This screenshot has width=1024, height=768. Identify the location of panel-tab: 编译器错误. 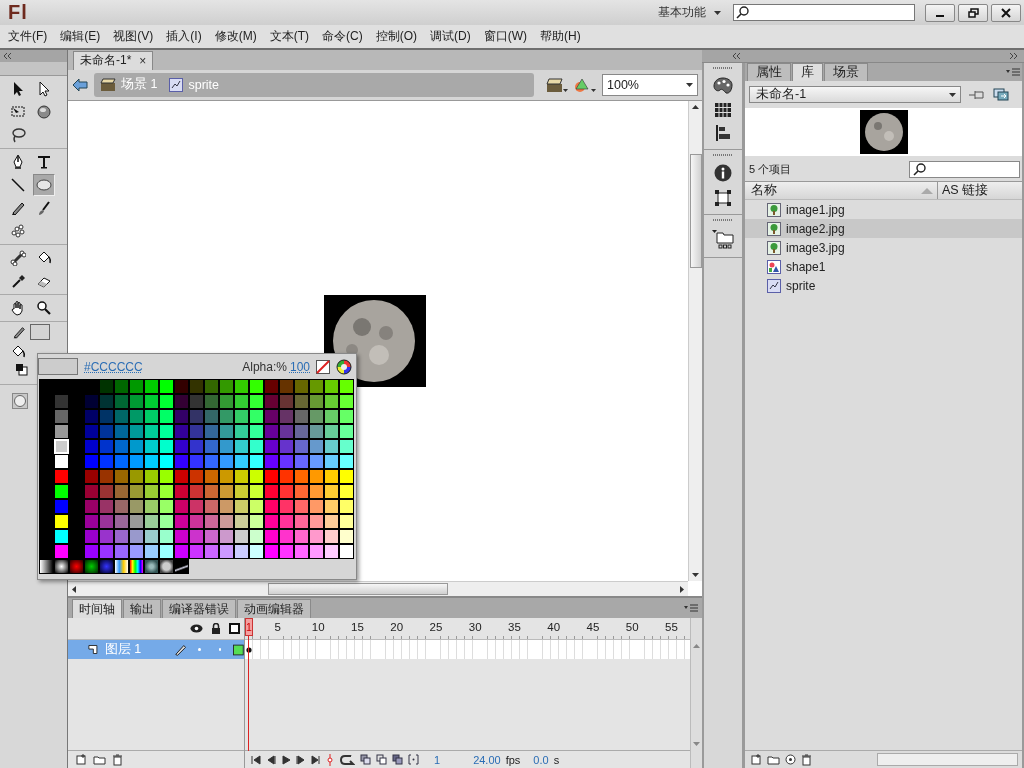
(199, 609).